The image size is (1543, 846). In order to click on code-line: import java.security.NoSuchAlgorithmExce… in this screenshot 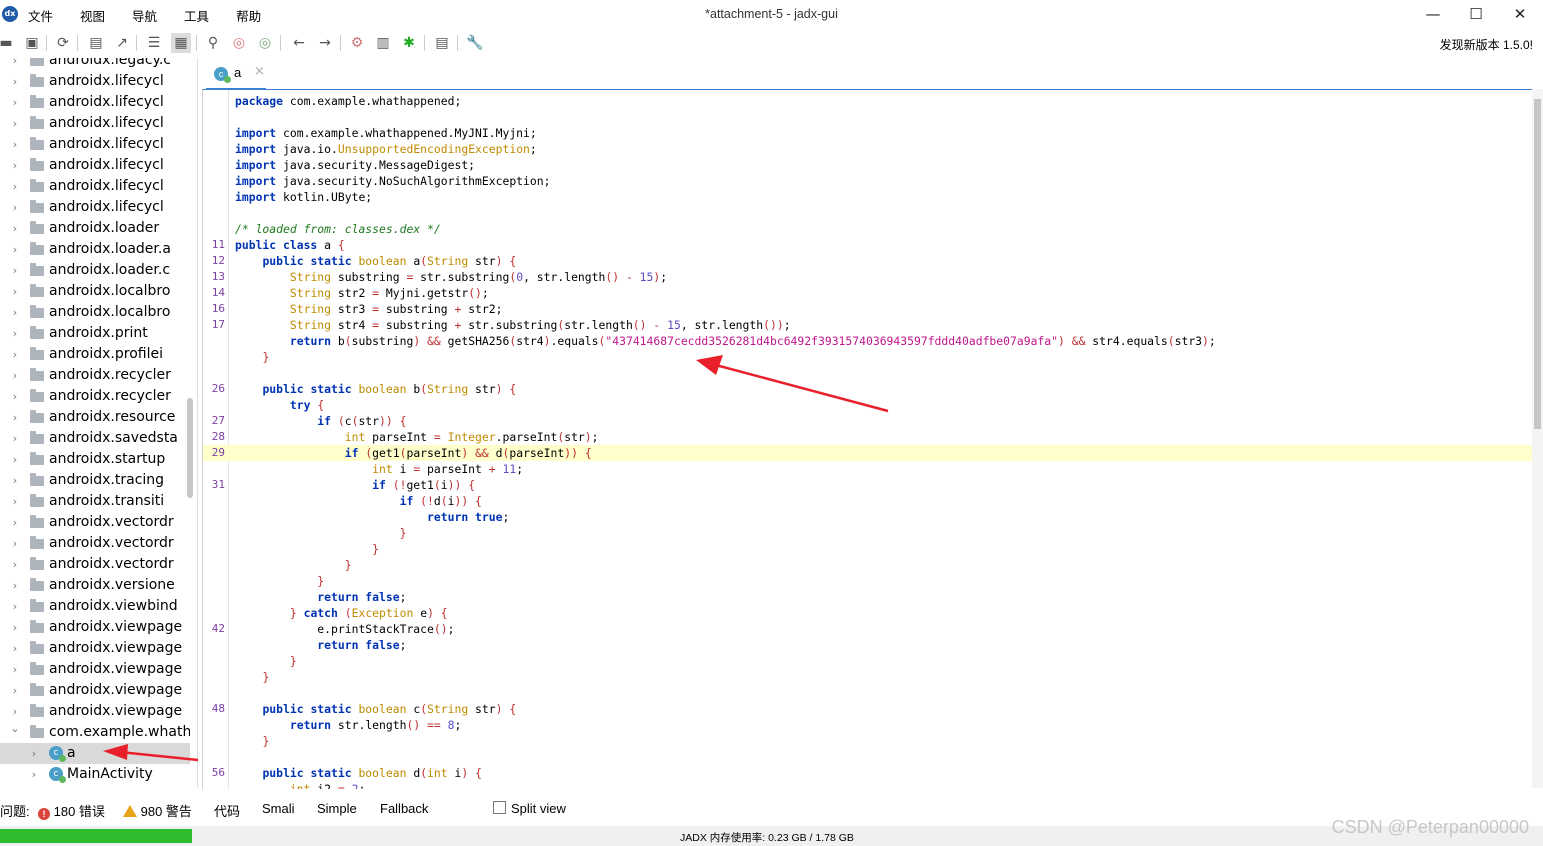, I will do `click(868, 181)`.